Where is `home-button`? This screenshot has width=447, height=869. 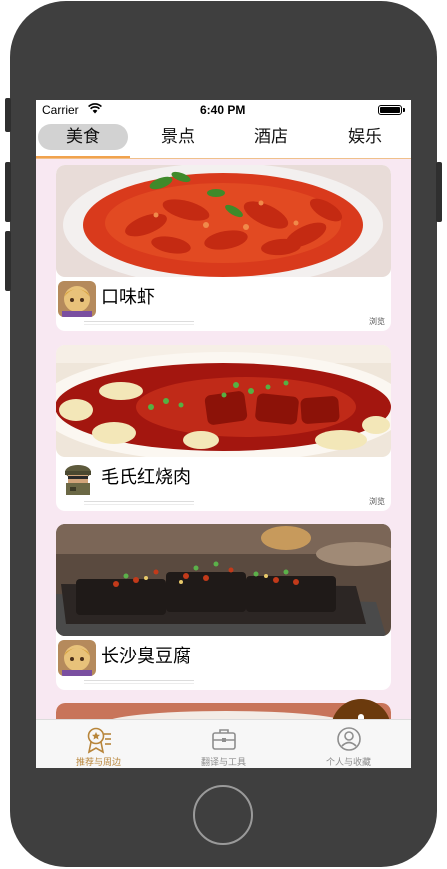 home-button is located at coordinates (223, 815).